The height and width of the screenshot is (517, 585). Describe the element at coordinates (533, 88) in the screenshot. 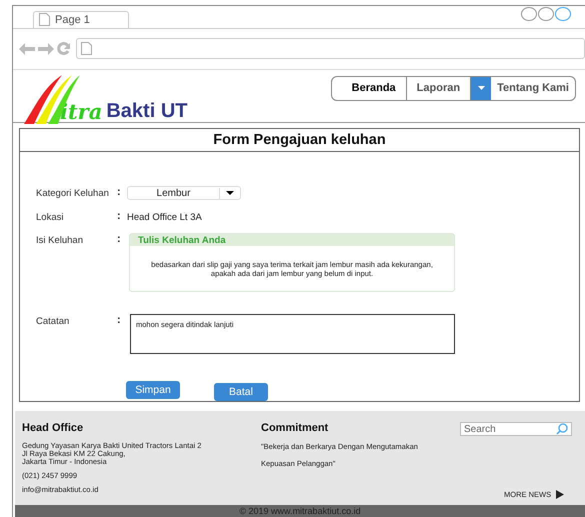

I see `nav-item: Tentang Kami` at that location.